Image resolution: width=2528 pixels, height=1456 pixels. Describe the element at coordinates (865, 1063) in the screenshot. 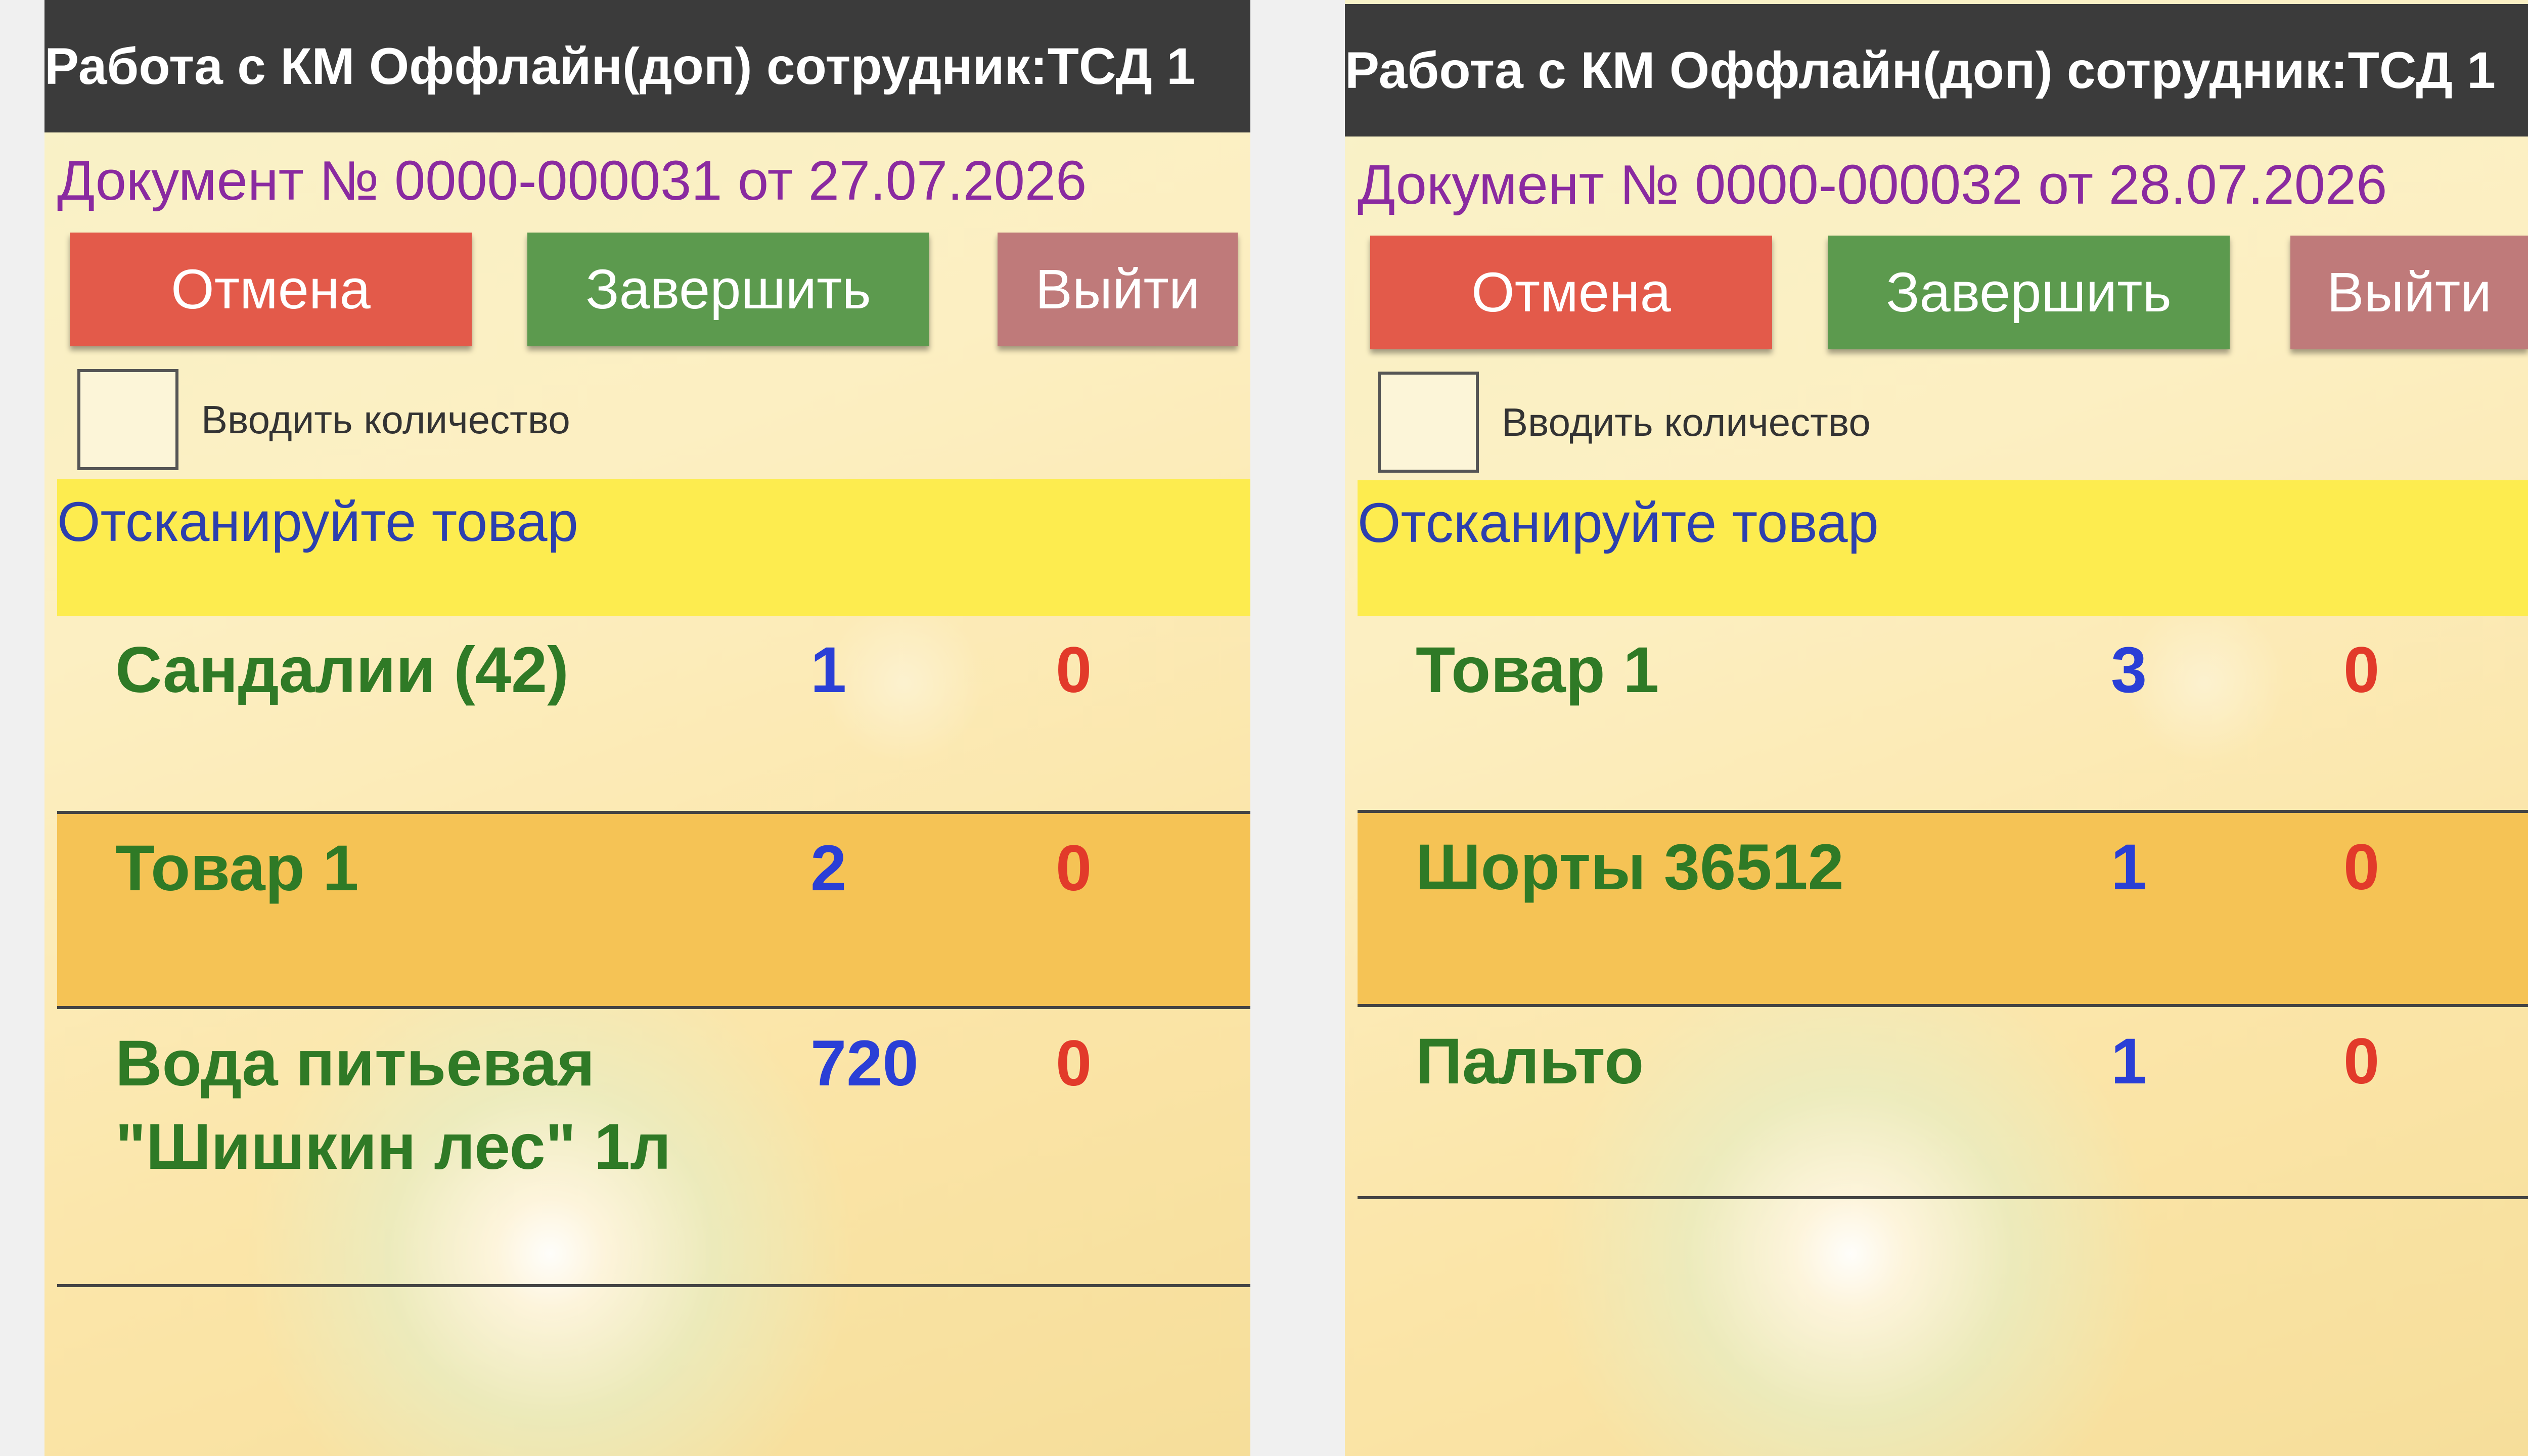

I see `item-quantity: 720` at that location.